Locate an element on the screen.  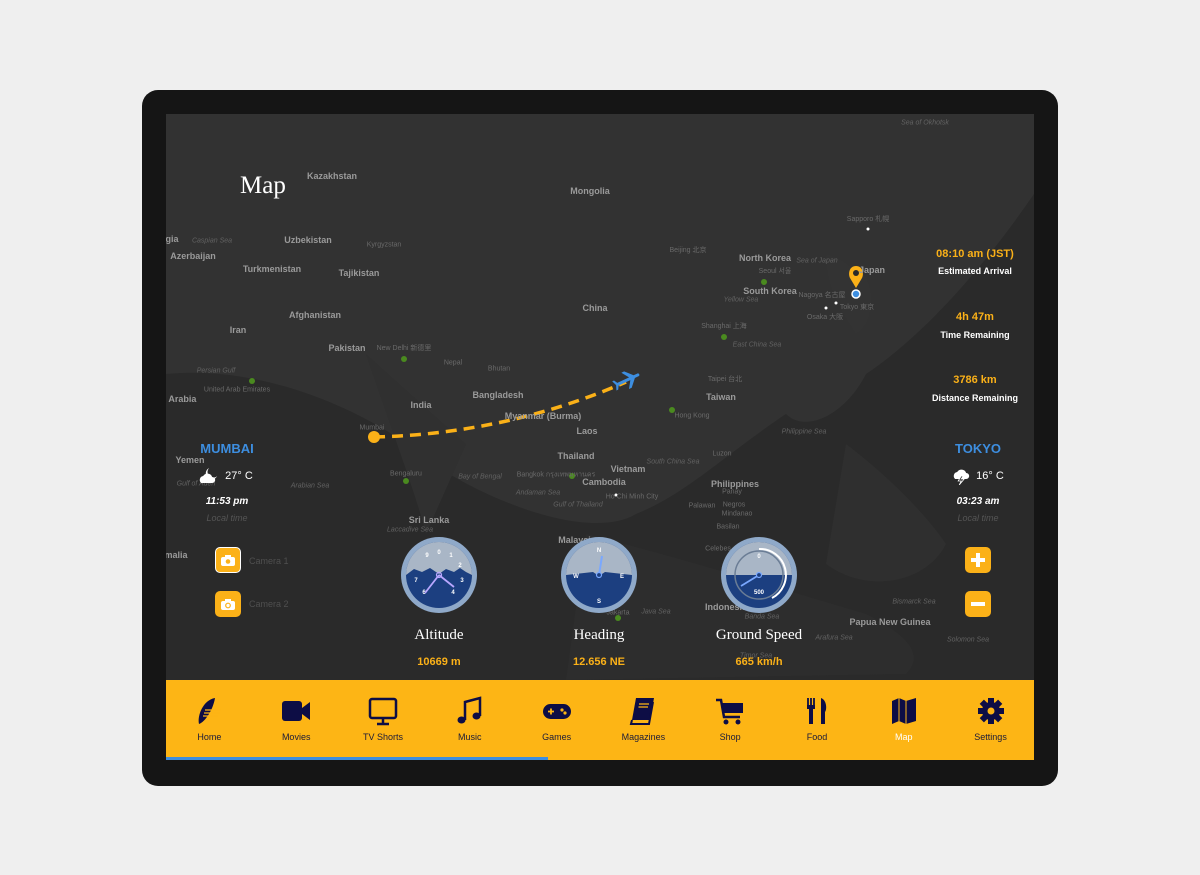
nav-label: Magazines is located at coordinates (643, 737).